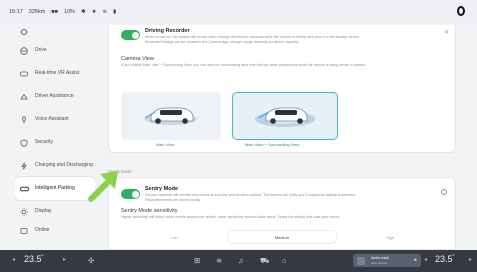 This screenshot has width=477, height=272. What do you see at coordinates (238, 12) in the screenshot?
I see `status-bar: 15:17 325km ■■ 10% ✱ ★ ≋ ▮` at bounding box center [238, 12].